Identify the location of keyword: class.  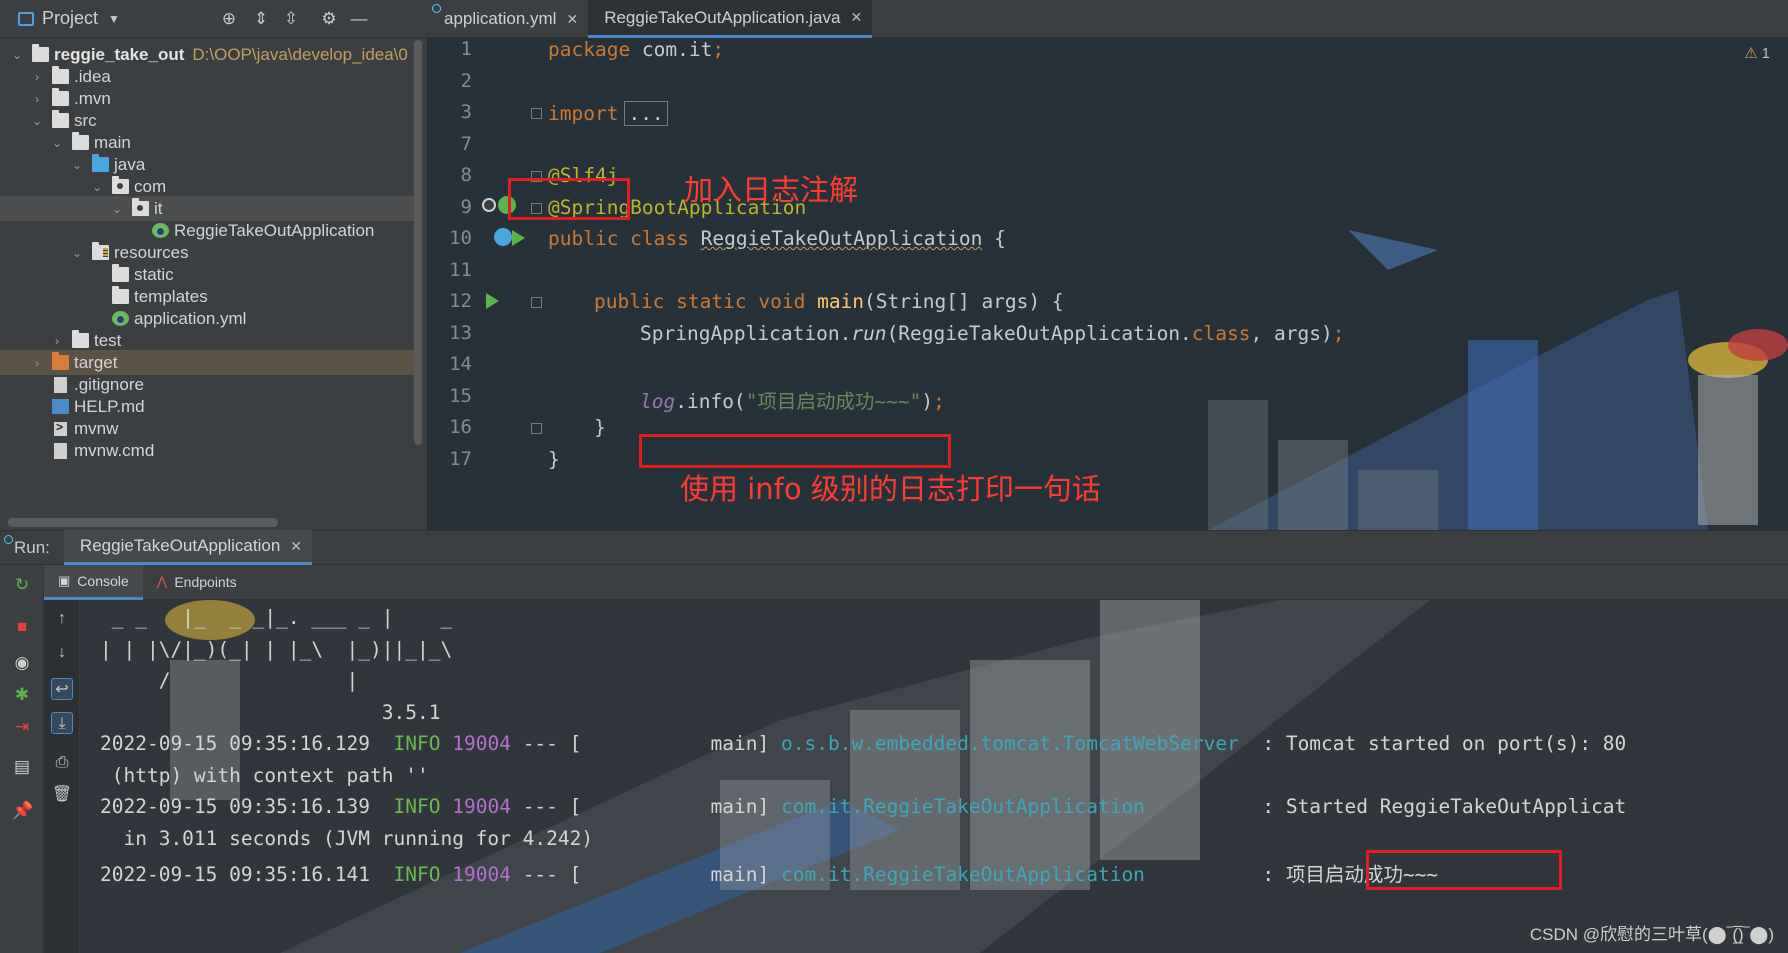
(1221, 333).